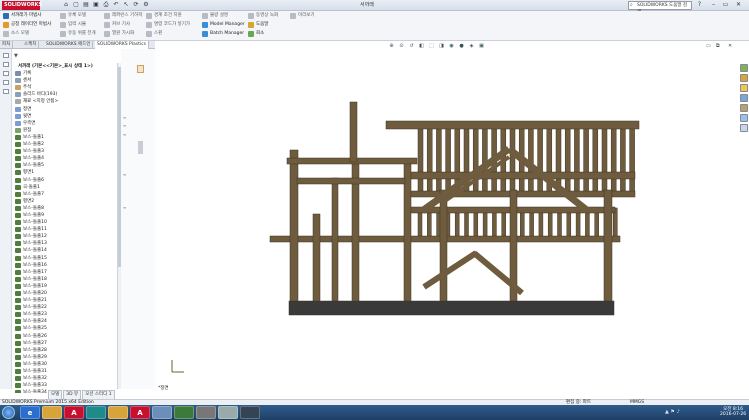 The image size is (749, 420). Describe the element at coordinates (140, 412) in the screenshot. I see `taskbar-app-5: A` at that location.